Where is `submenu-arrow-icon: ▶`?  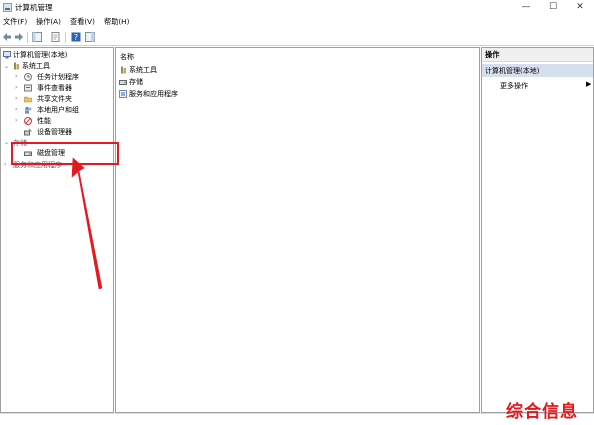
submenu-arrow-icon: ▶ is located at coordinates (588, 84).